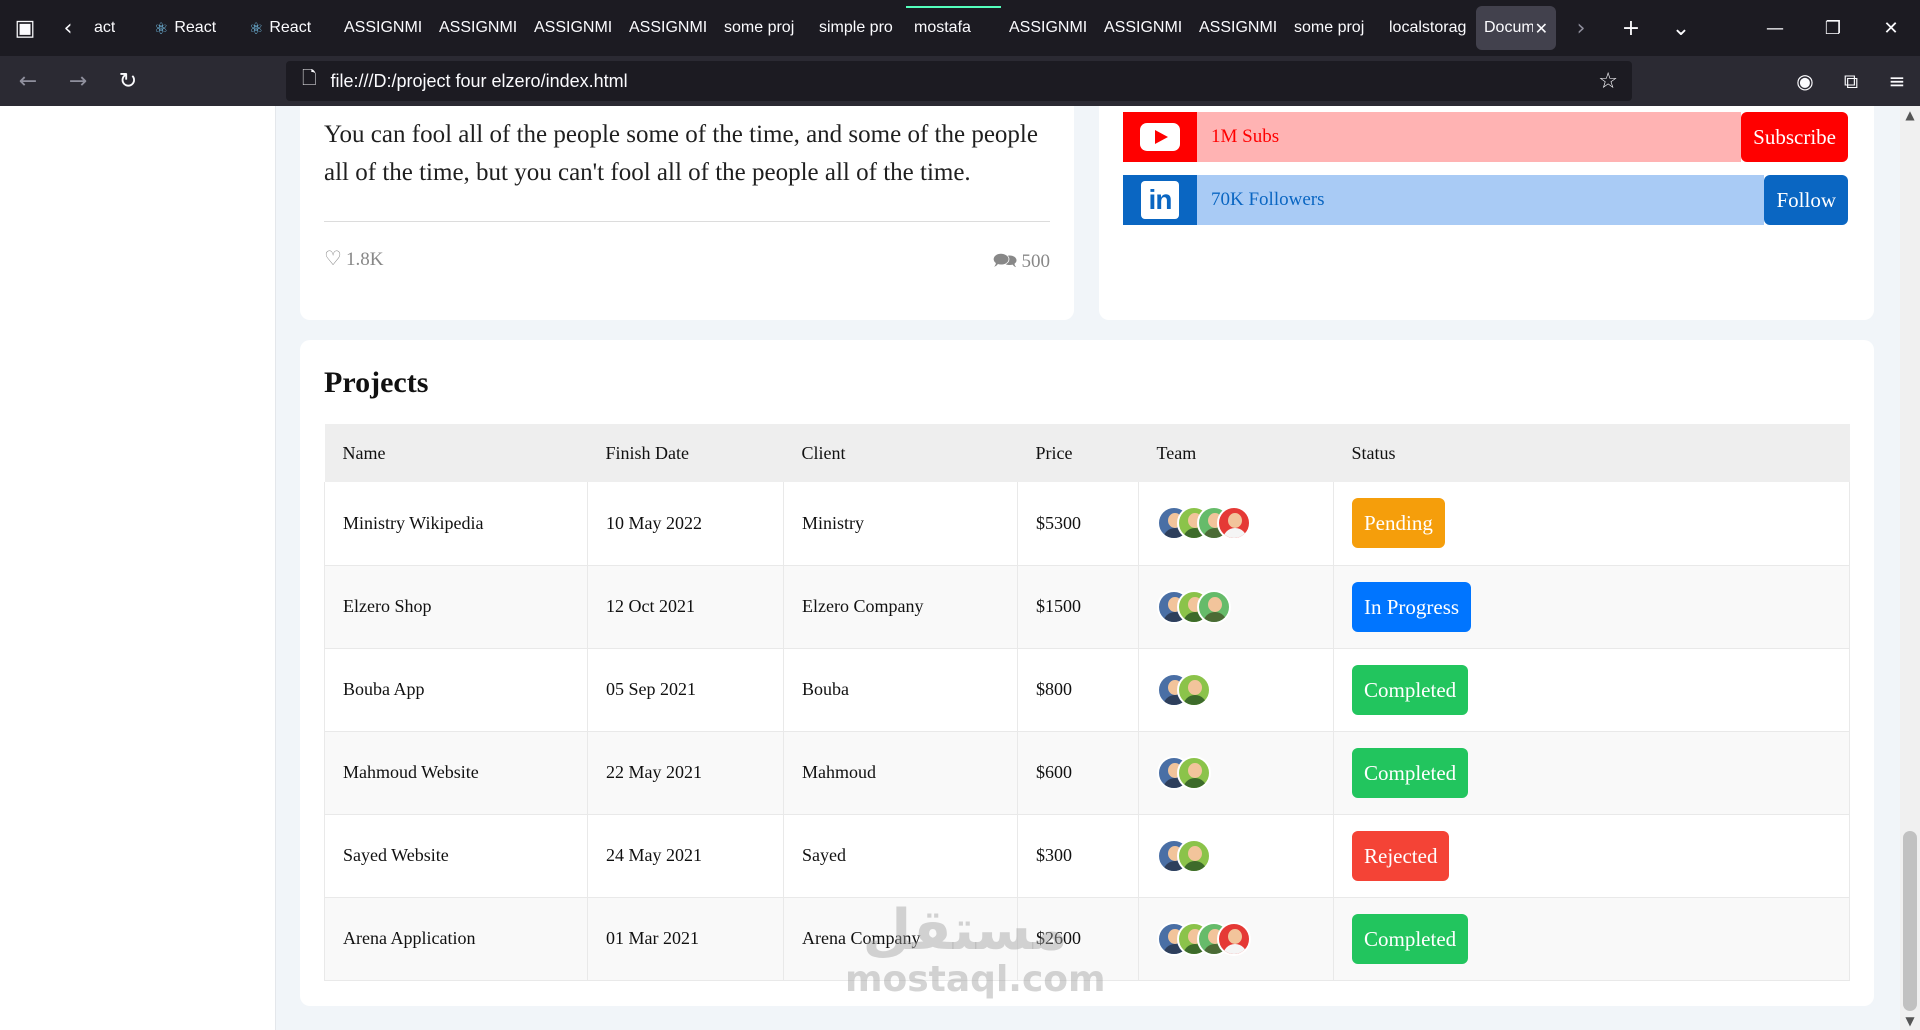 The width and height of the screenshot is (1920, 1030). I want to click on menu-icon: ≡, so click(1897, 81).